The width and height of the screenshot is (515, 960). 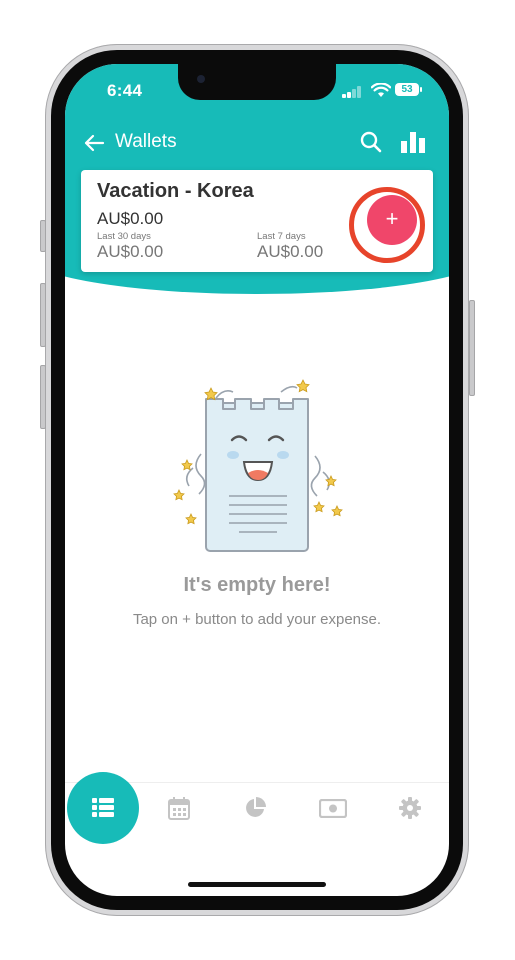 I want to click on arrow-left-icon, so click(x=94, y=143).